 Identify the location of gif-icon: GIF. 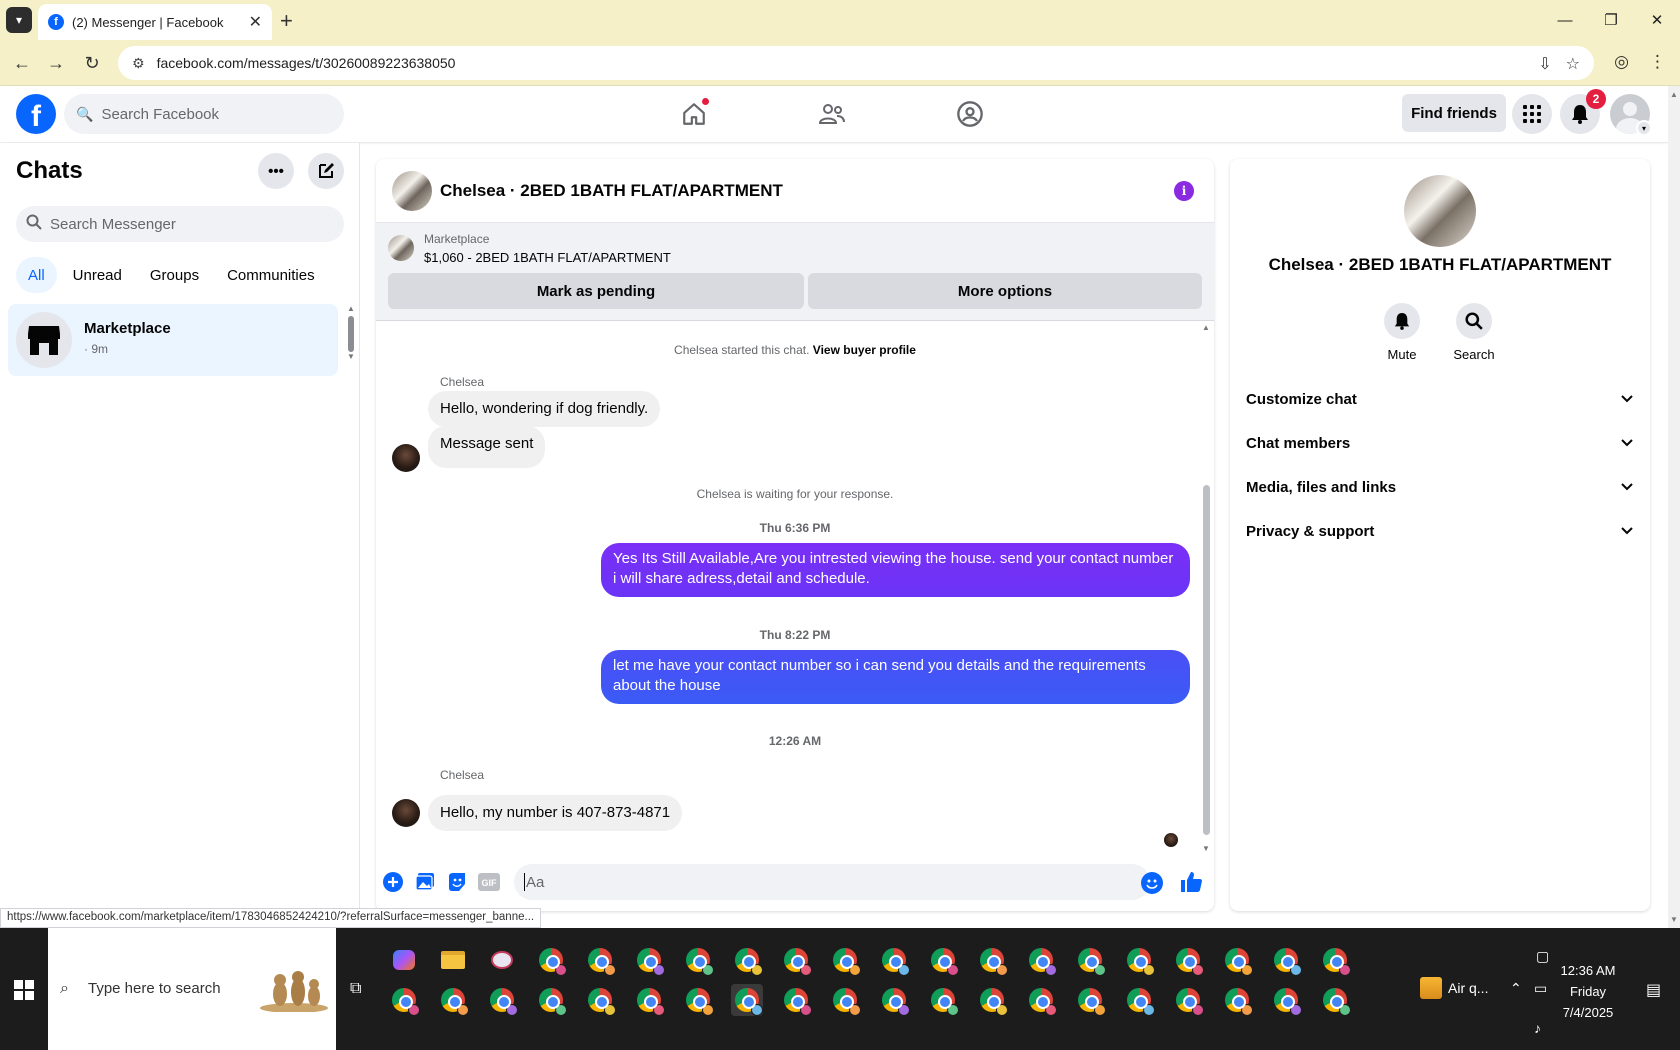
(489, 882).